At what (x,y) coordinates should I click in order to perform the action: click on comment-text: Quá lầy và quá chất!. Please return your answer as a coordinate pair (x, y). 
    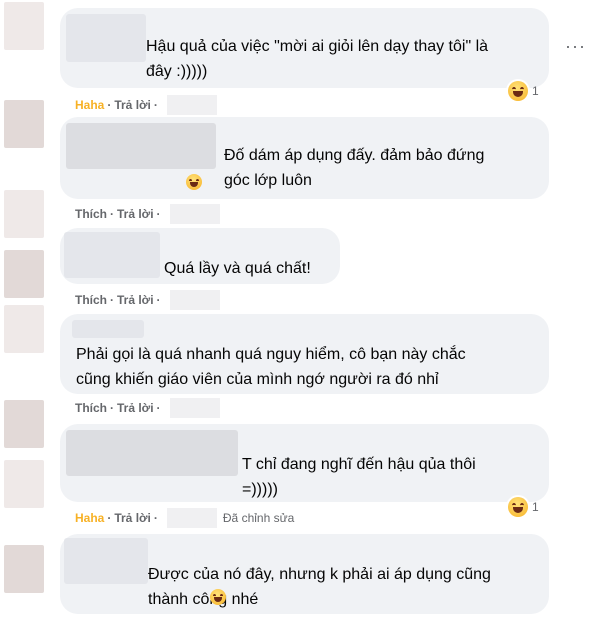
    Looking at the image, I should click on (237, 268).